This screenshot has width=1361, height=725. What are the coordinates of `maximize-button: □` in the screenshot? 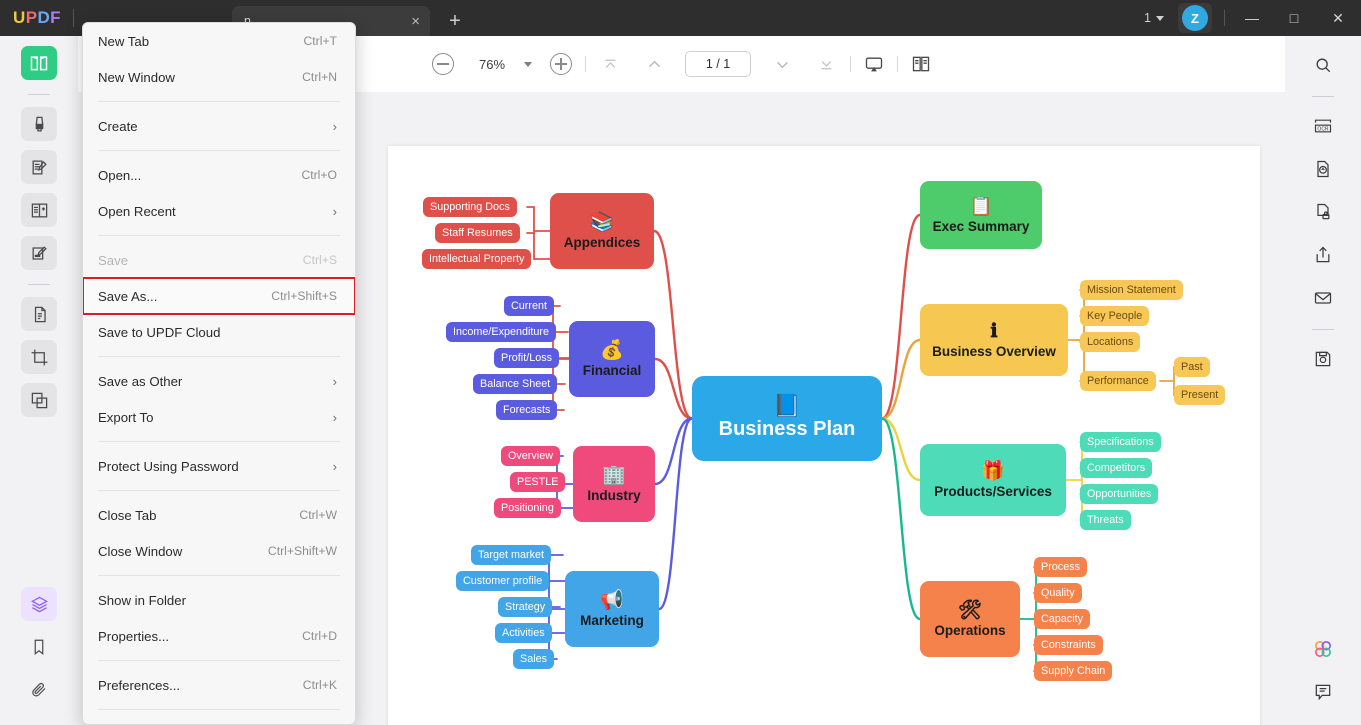 It's located at (1294, 18).